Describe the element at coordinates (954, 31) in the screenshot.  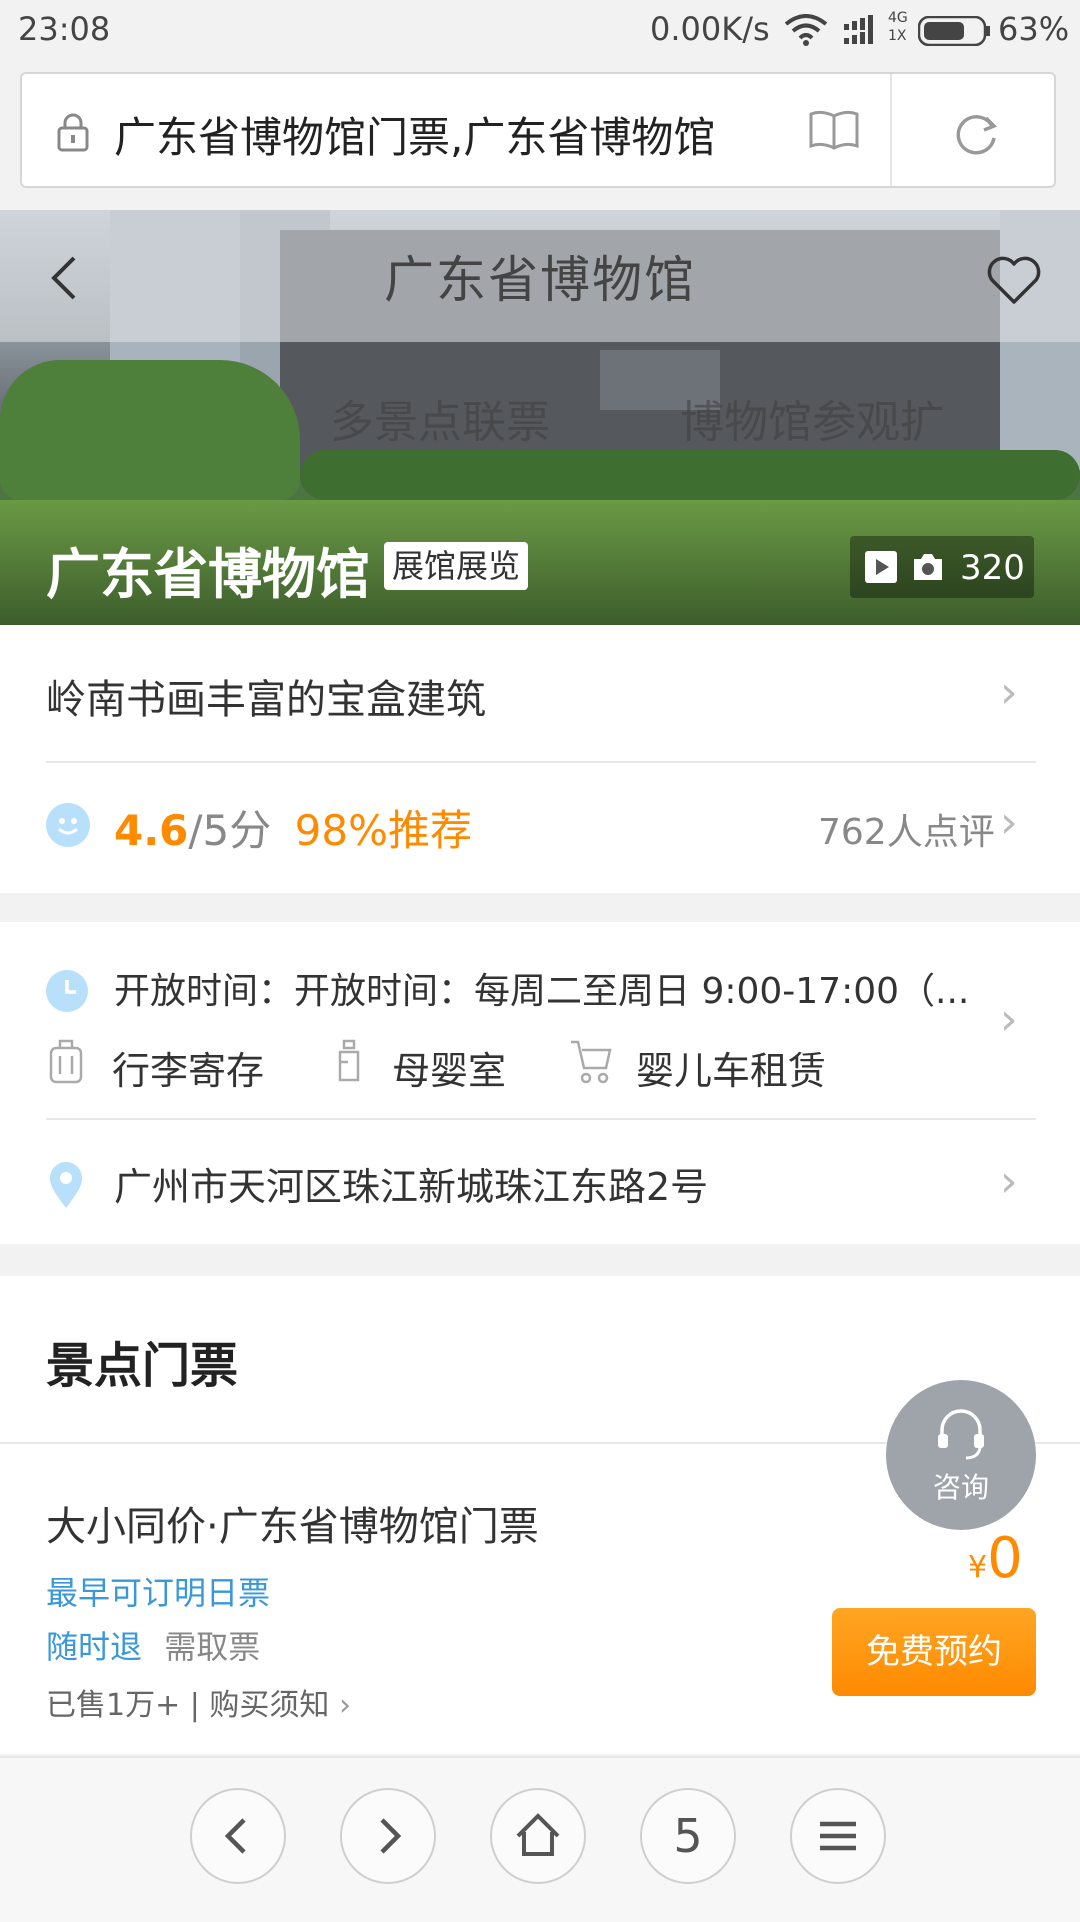
I see `battery-icon` at that location.